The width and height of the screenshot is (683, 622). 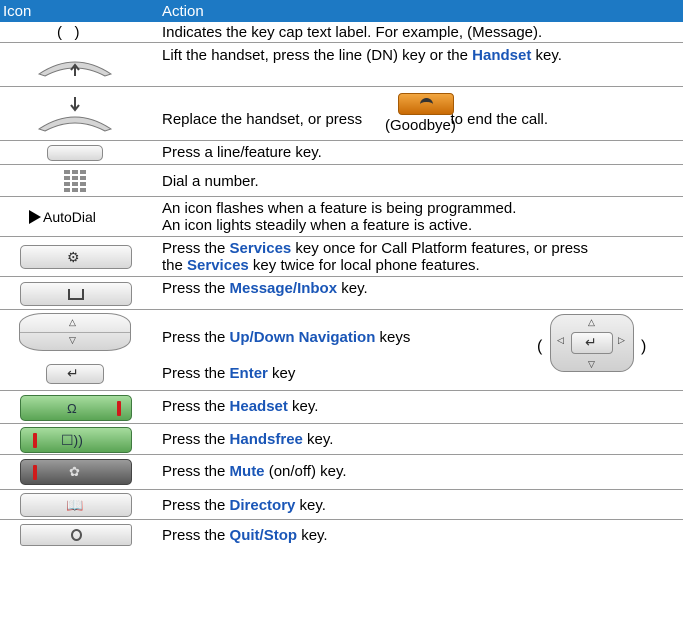 What do you see at coordinates (420, 125) in the screenshot?
I see `goodbye-label: (Goodbye)` at bounding box center [420, 125].